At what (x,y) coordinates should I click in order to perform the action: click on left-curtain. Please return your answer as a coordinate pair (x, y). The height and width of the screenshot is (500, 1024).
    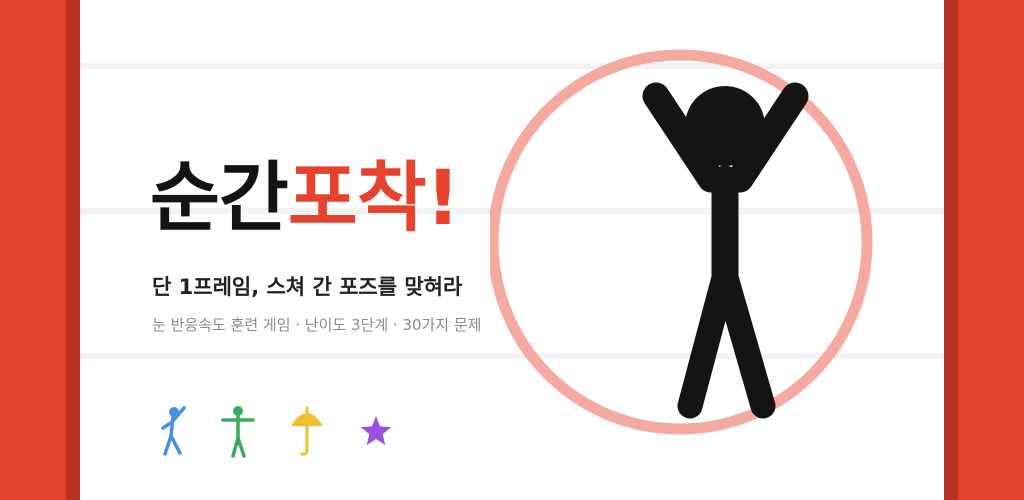
    Looking at the image, I should click on (40, 250).